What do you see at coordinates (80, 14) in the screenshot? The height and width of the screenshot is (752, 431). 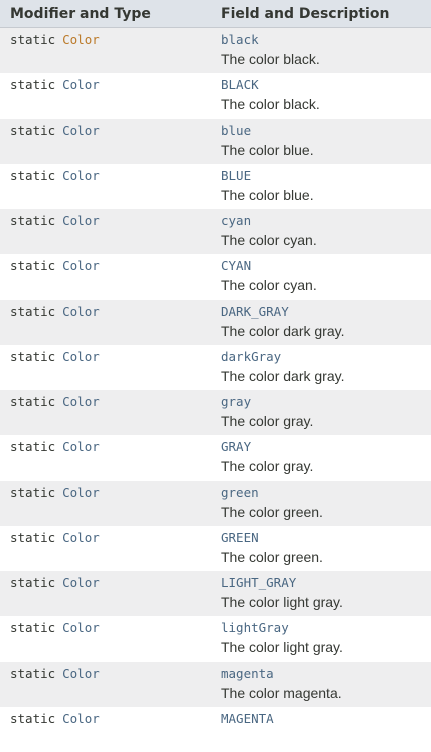 I see `header-modifier-type: Modifier and Type` at bounding box center [80, 14].